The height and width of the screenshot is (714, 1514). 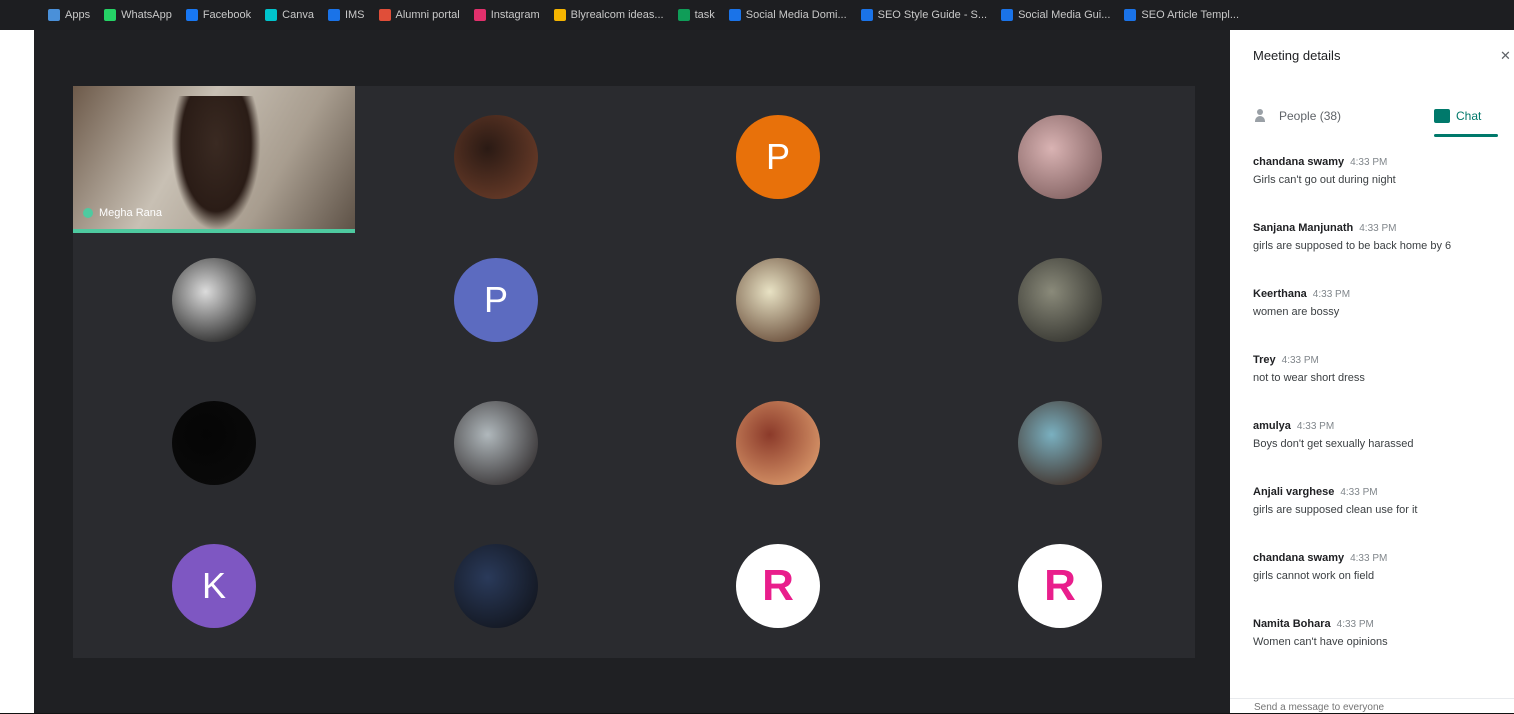 What do you see at coordinates (17, 371) in the screenshot?
I see `left-window-edge` at bounding box center [17, 371].